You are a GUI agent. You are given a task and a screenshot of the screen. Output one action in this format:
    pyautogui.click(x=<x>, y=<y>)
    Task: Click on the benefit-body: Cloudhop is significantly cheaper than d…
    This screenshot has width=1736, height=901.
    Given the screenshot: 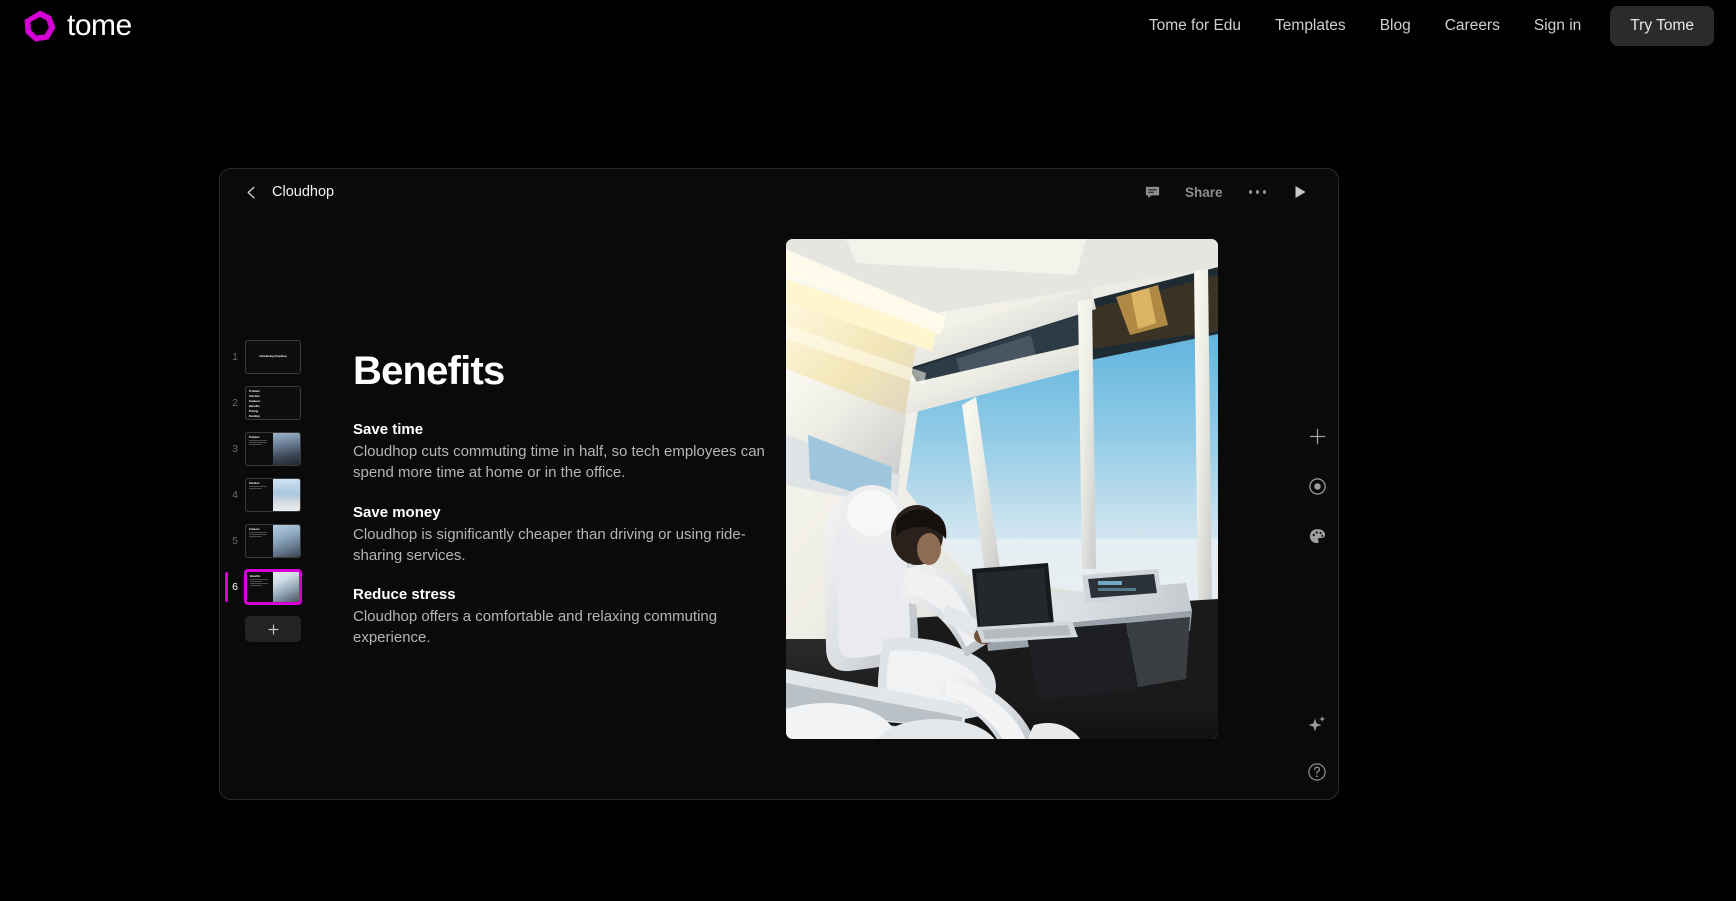 What is the action you would take?
    pyautogui.click(x=549, y=544)
    